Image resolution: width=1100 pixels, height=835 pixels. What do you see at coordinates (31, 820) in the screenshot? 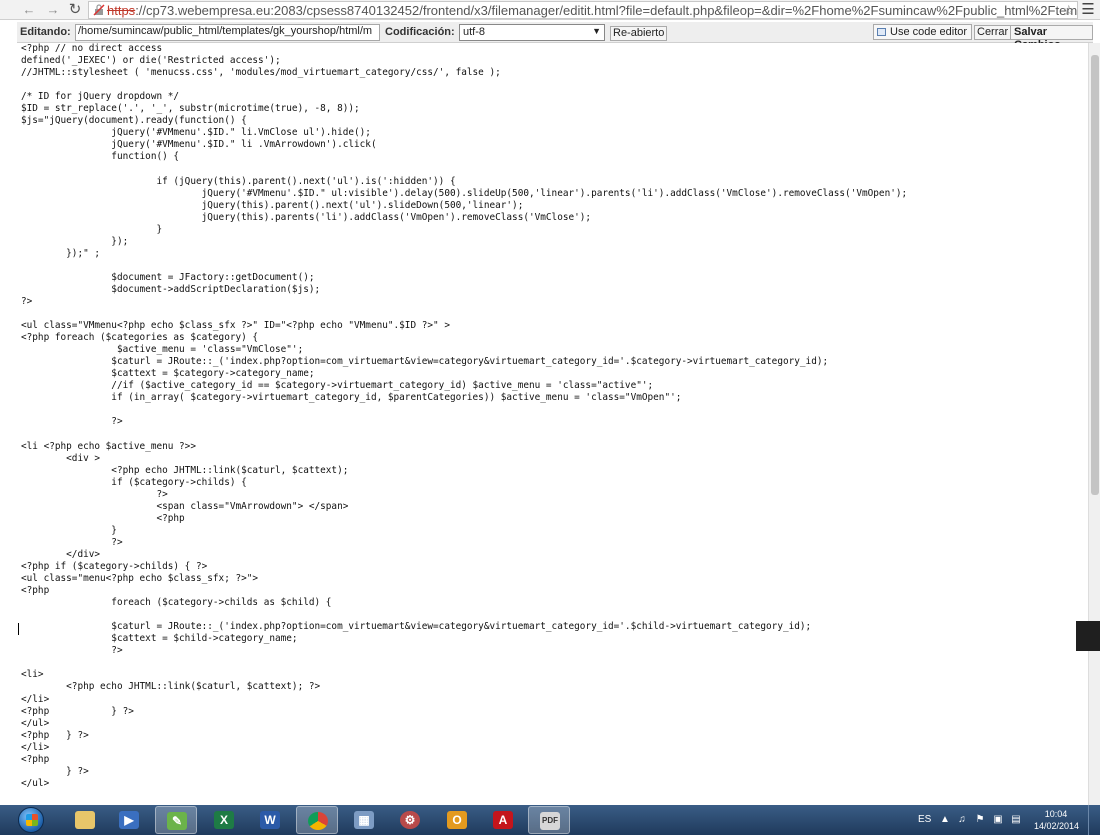
I see `windows-start-icon` at bounding box center [31, 820].